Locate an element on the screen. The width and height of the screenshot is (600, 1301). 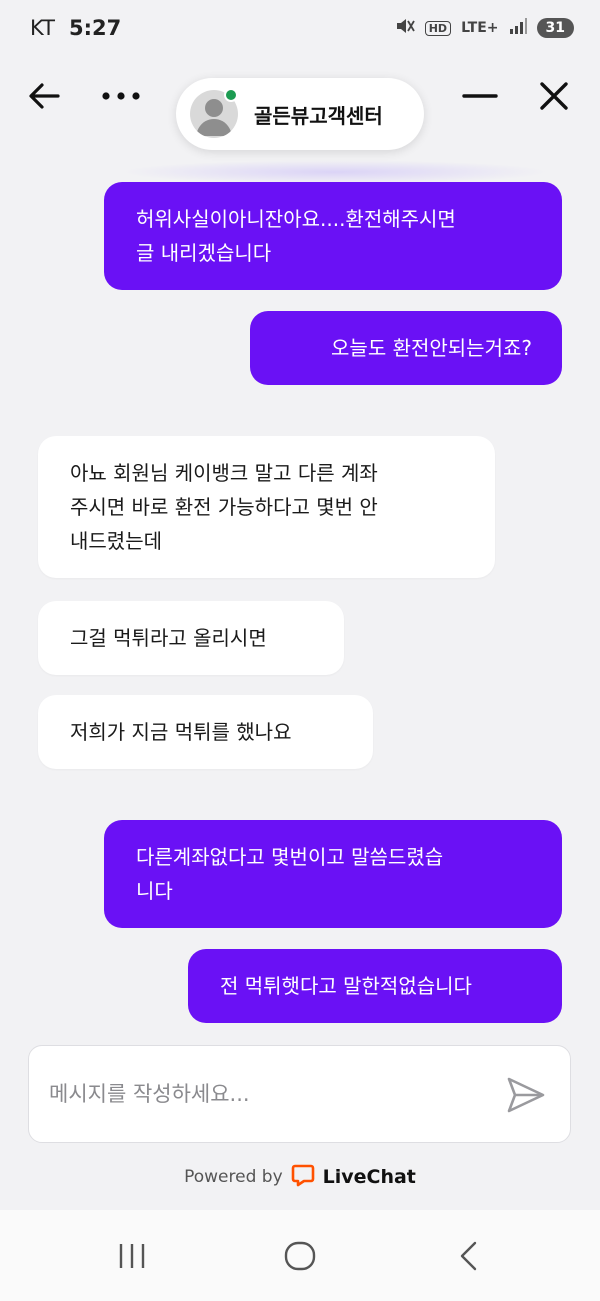
minimize-button is located at coordinates (480, 96).